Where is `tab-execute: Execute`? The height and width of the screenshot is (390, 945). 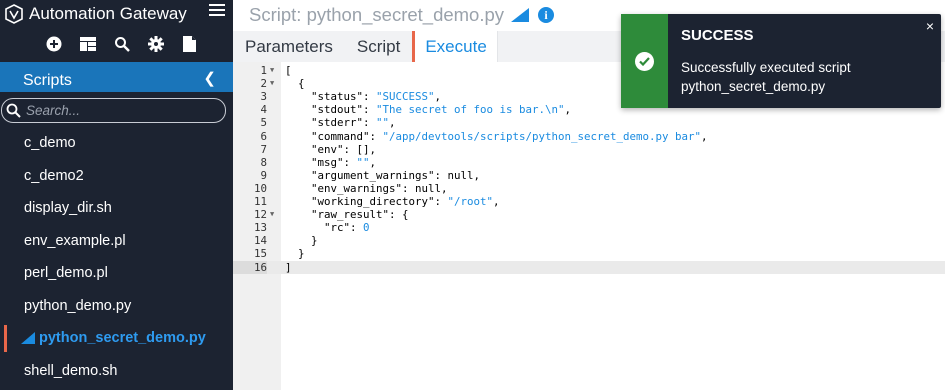 tab-execute: Execute is located at coordinates (455, 46).